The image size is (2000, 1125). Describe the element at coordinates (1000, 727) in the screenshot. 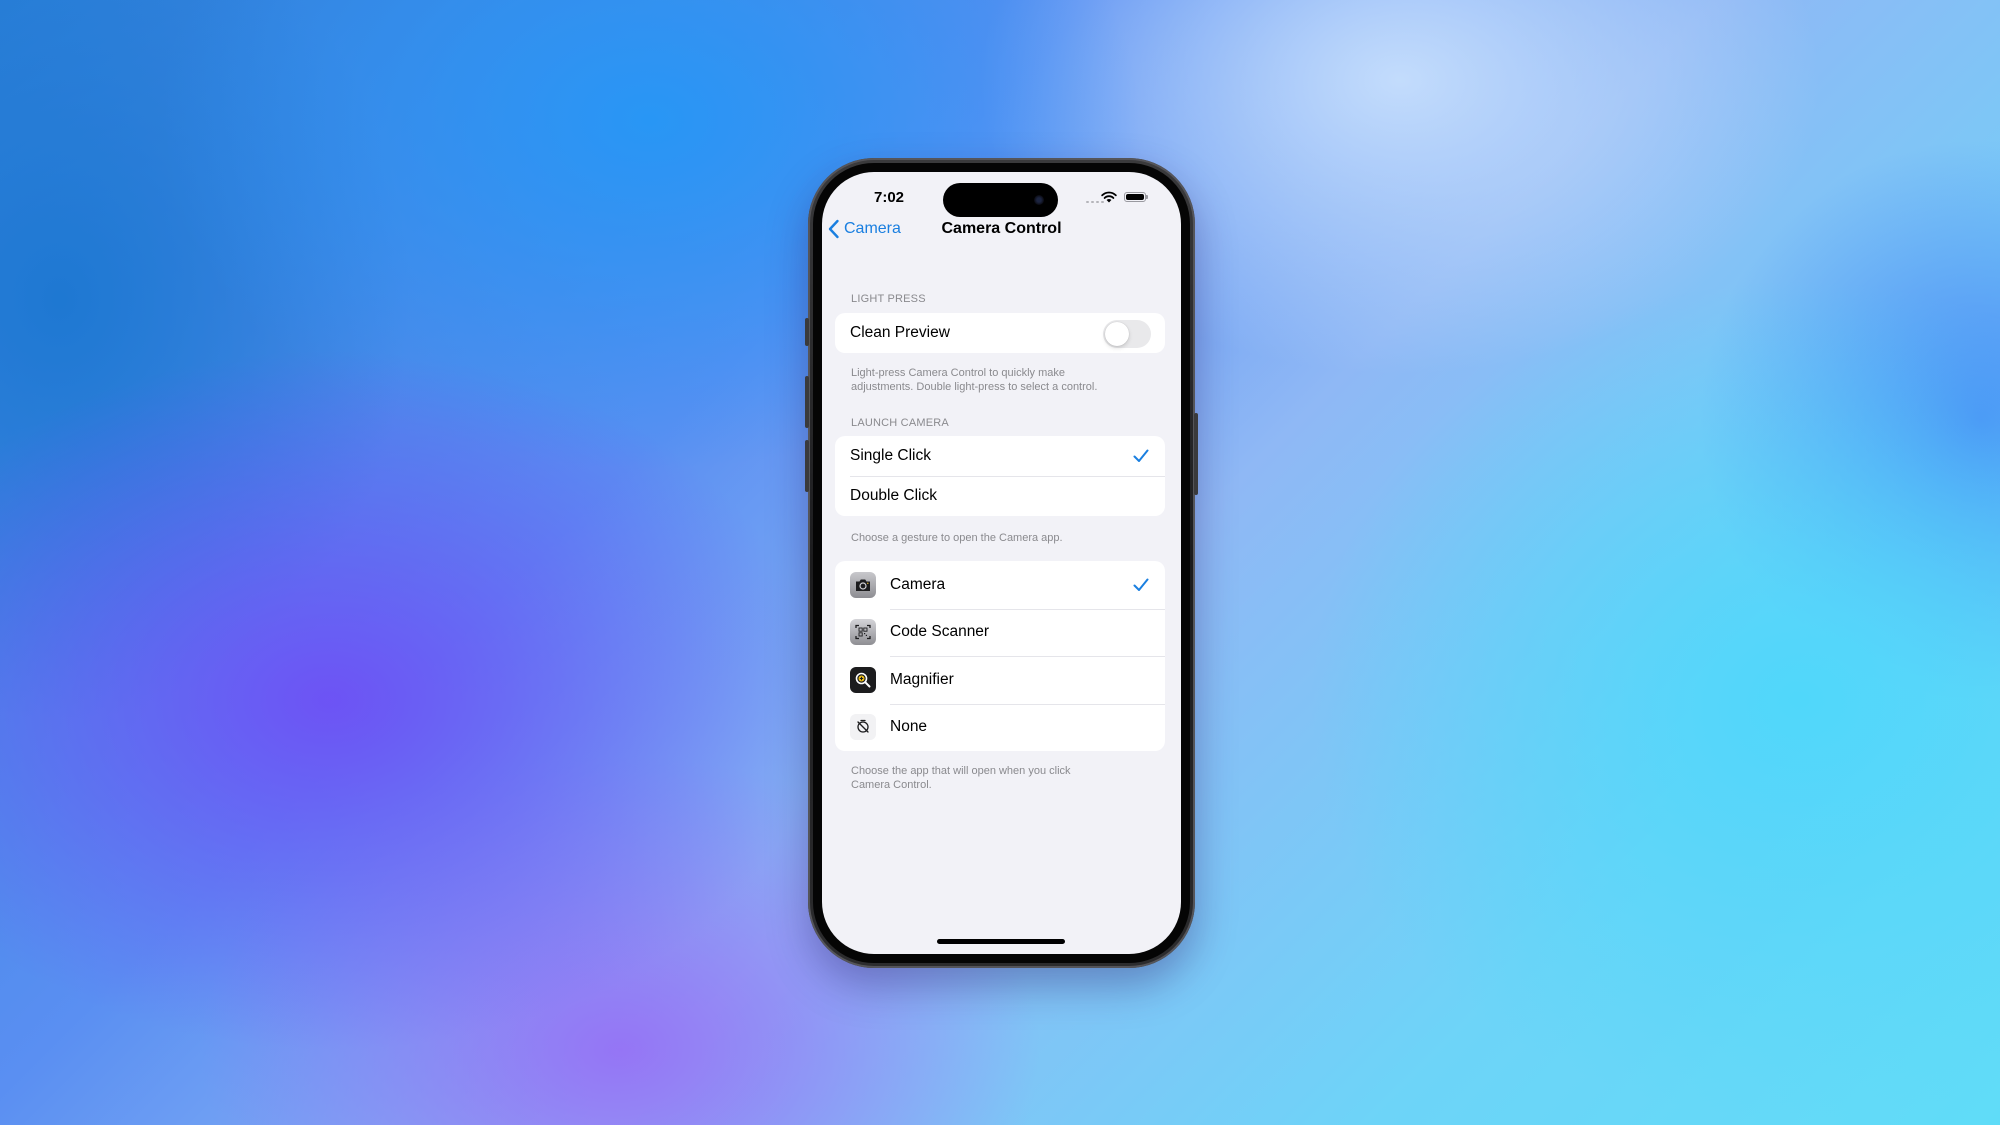

I see `none-app-option: None` at that location.